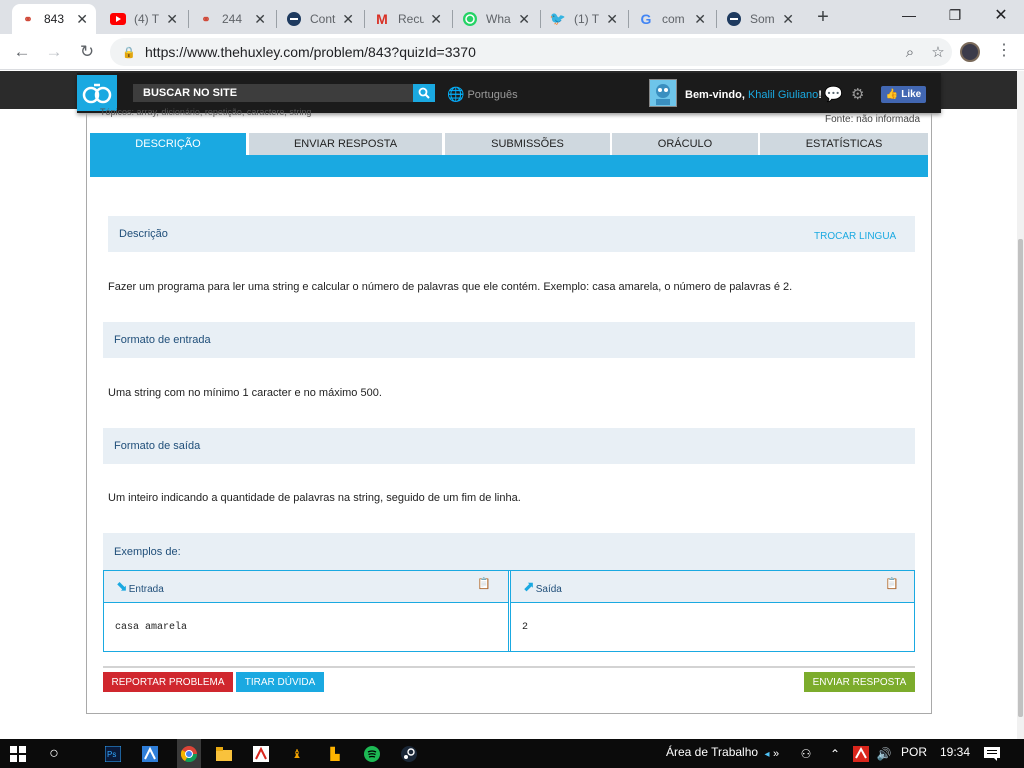 The width and height of the screenshot is (1024, 768). What do you see at coordinates (484, 583) in the screenshot?
I see `copy-input-icon: 📋` at bounding box center [484, 583].